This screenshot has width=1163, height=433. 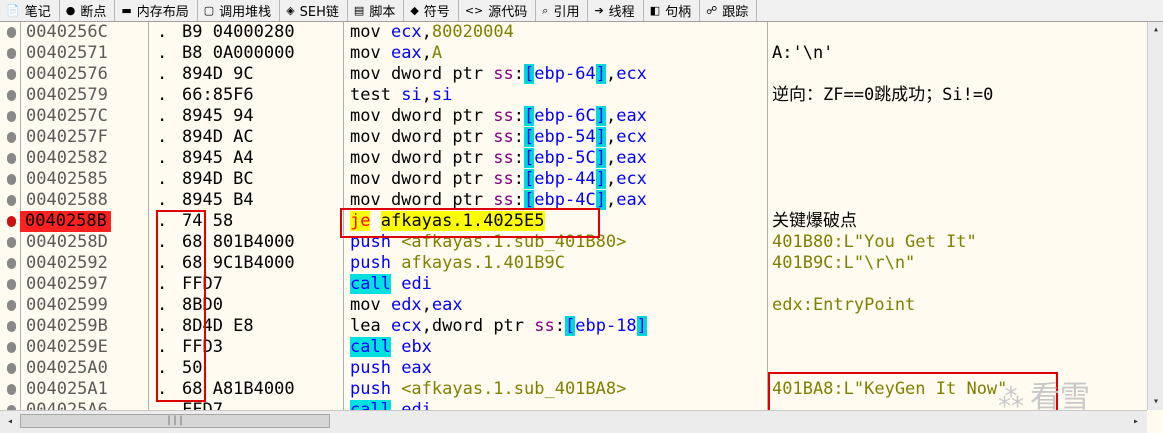 I want to click on breakpoint-active-icon, so click(x=11, y=221).